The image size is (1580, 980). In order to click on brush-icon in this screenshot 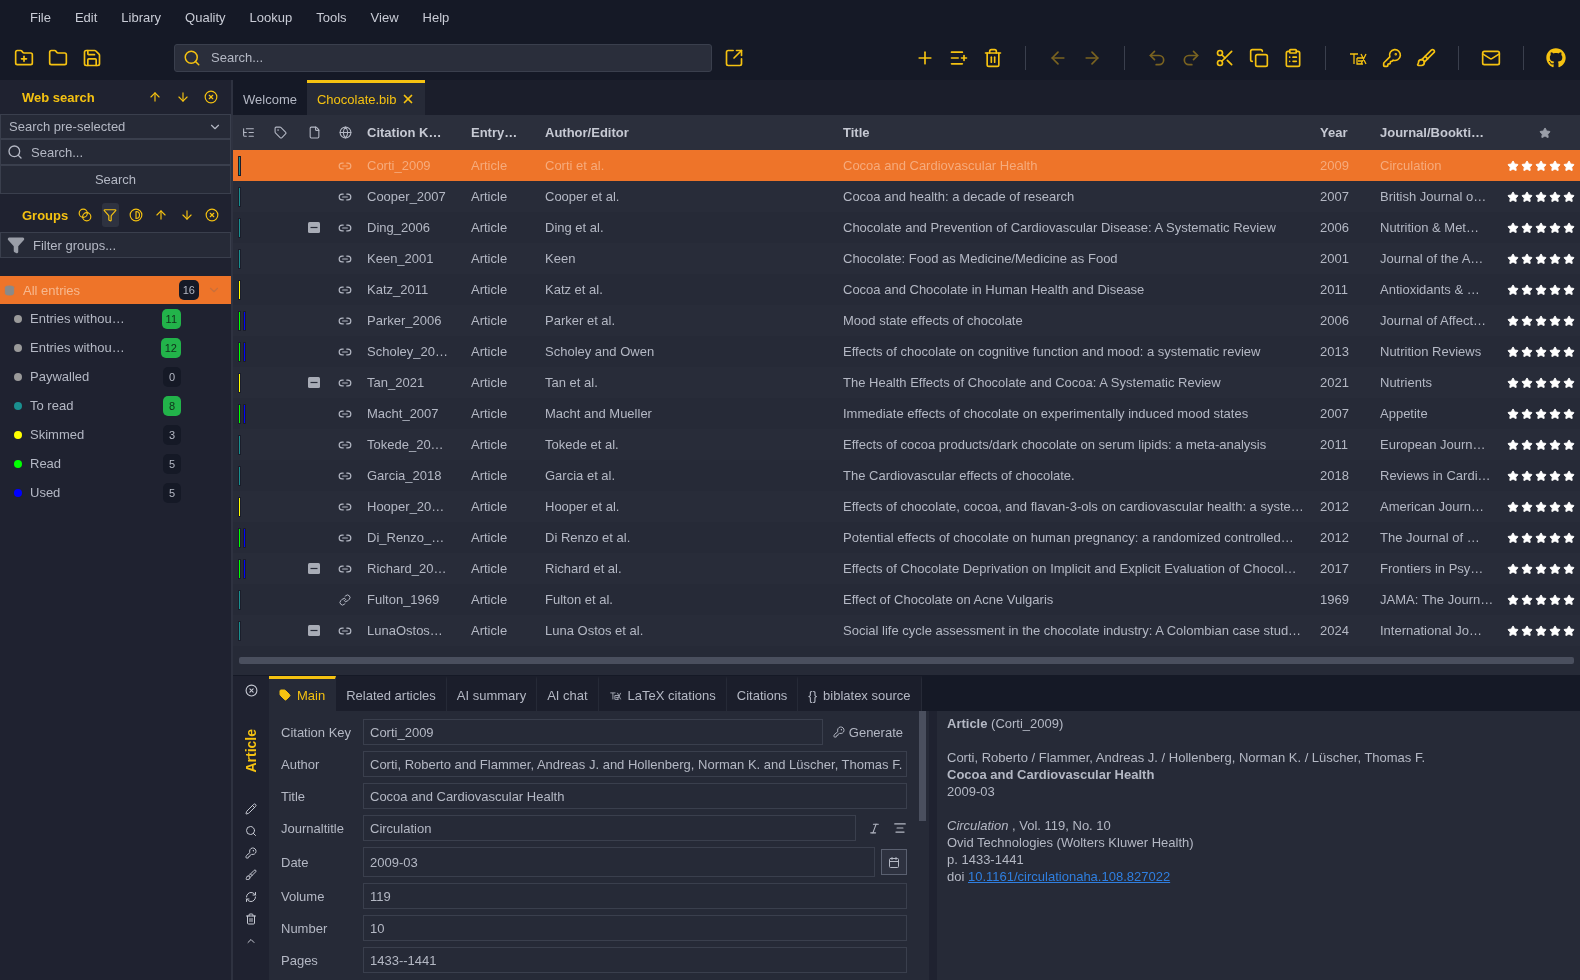, I will do `click(251, 874)`.